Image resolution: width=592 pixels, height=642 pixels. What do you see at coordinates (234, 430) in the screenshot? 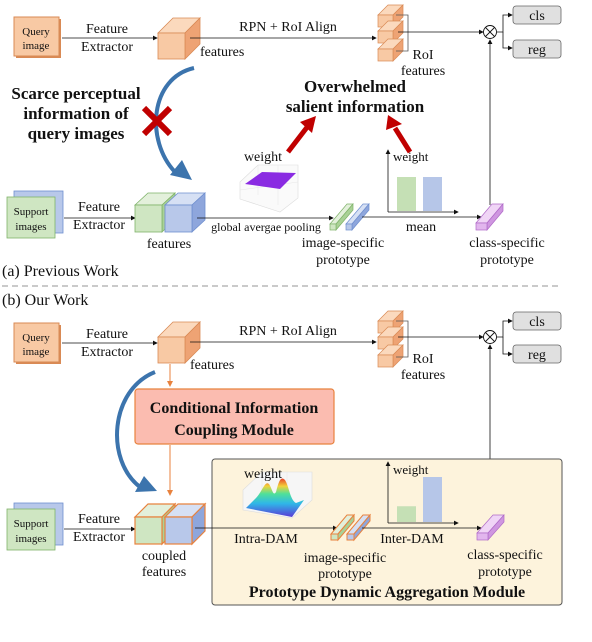
I see `cicm-label: Coupling Module` at bounding box center [234, 430].